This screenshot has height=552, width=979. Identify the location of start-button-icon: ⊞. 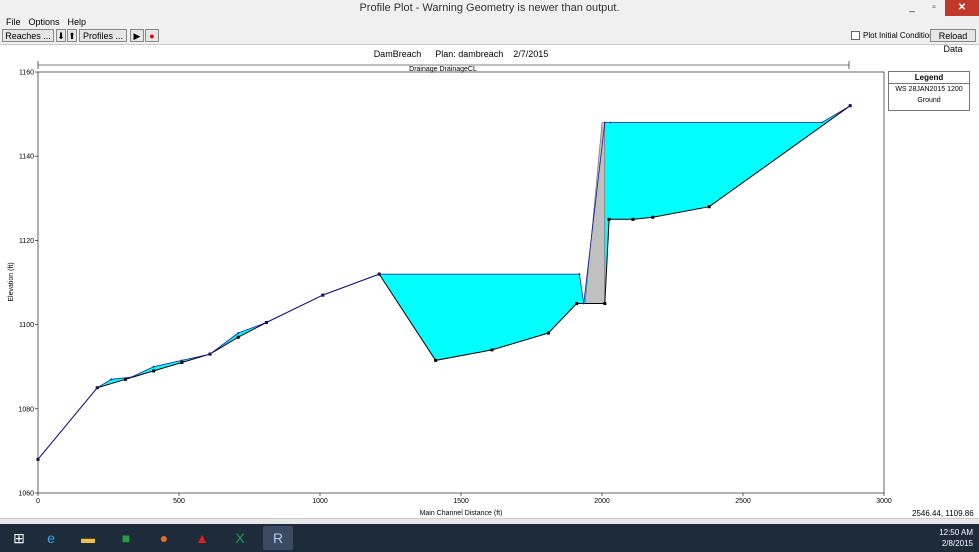
(19, 538).